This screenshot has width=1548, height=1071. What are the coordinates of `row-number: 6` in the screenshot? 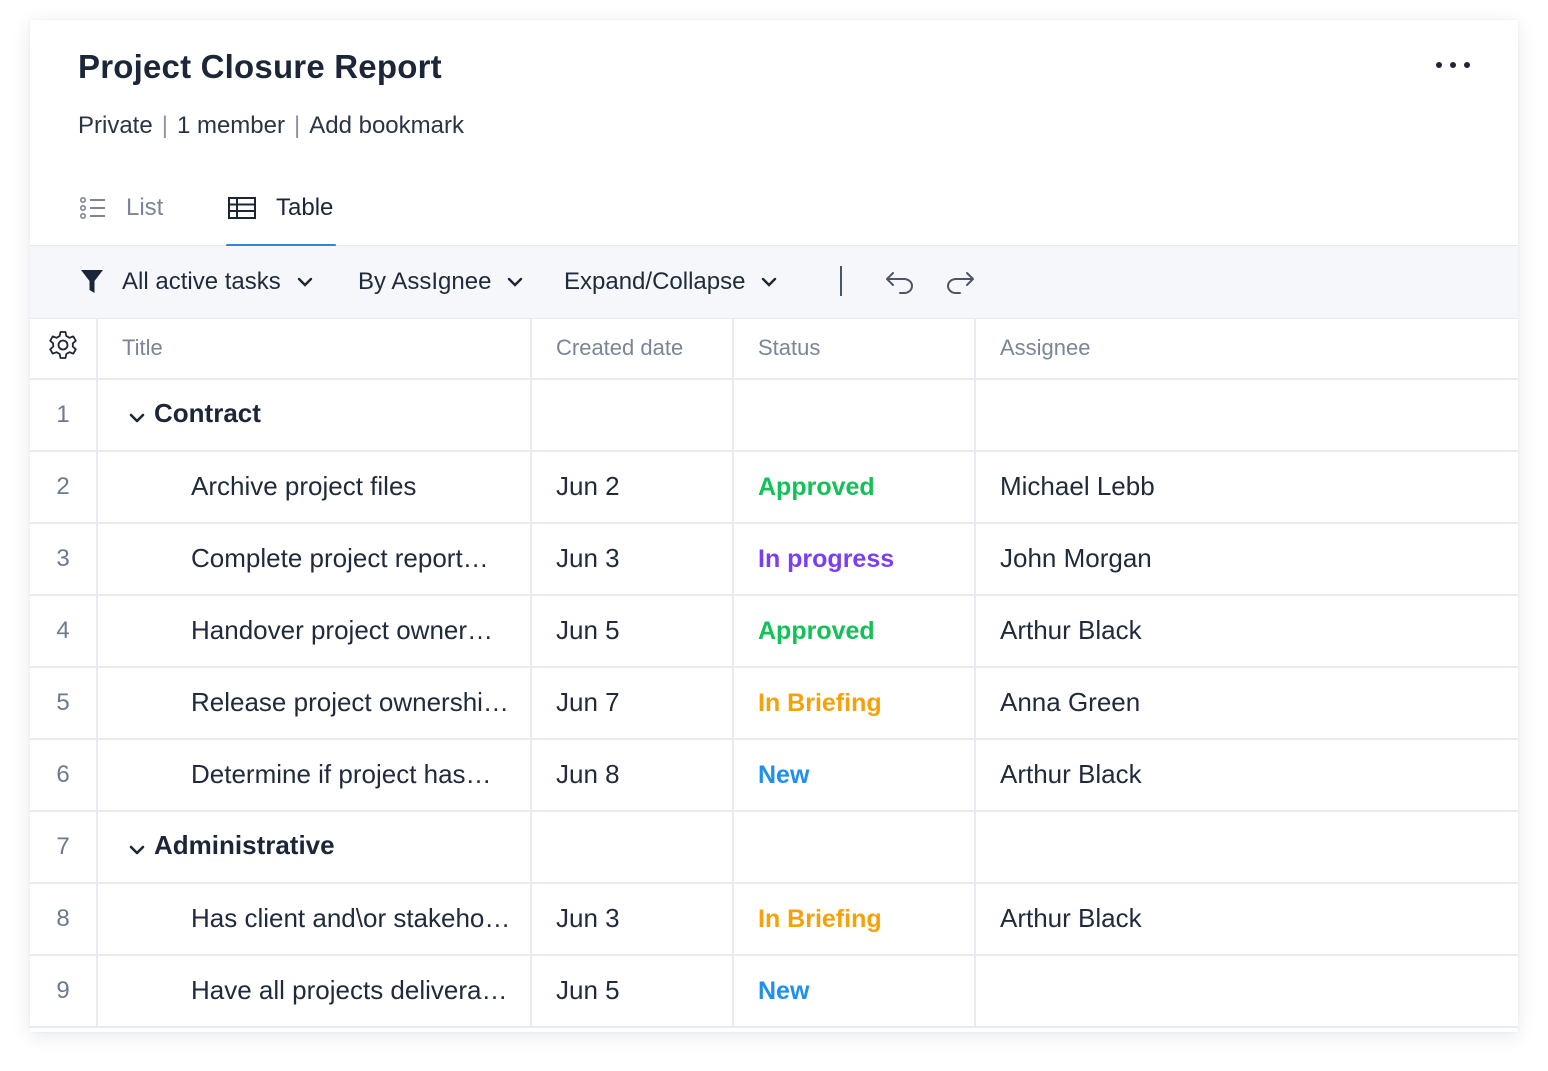 It's located at (64, 775).